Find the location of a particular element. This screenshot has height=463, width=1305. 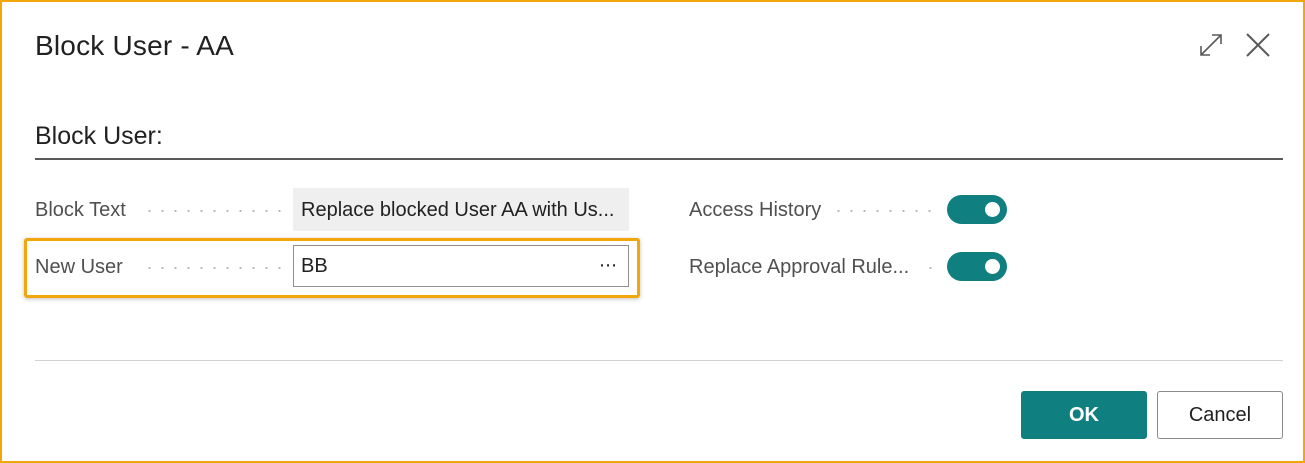

ok-button: OK is located at coordinates (1084, 415).